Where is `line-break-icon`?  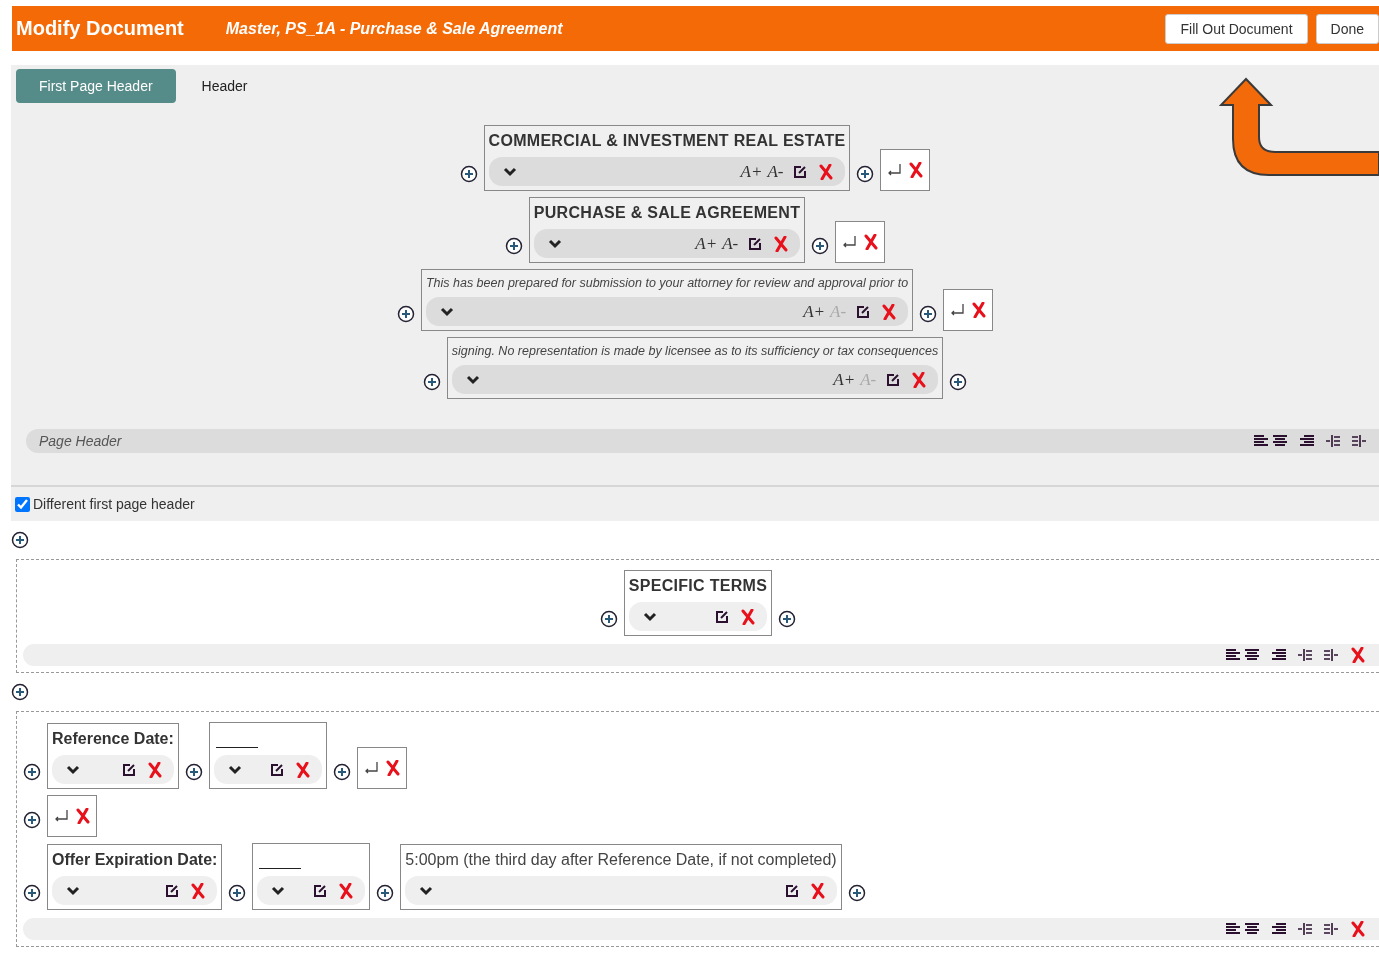 line-break-icon is located at coordinates (371, 768).